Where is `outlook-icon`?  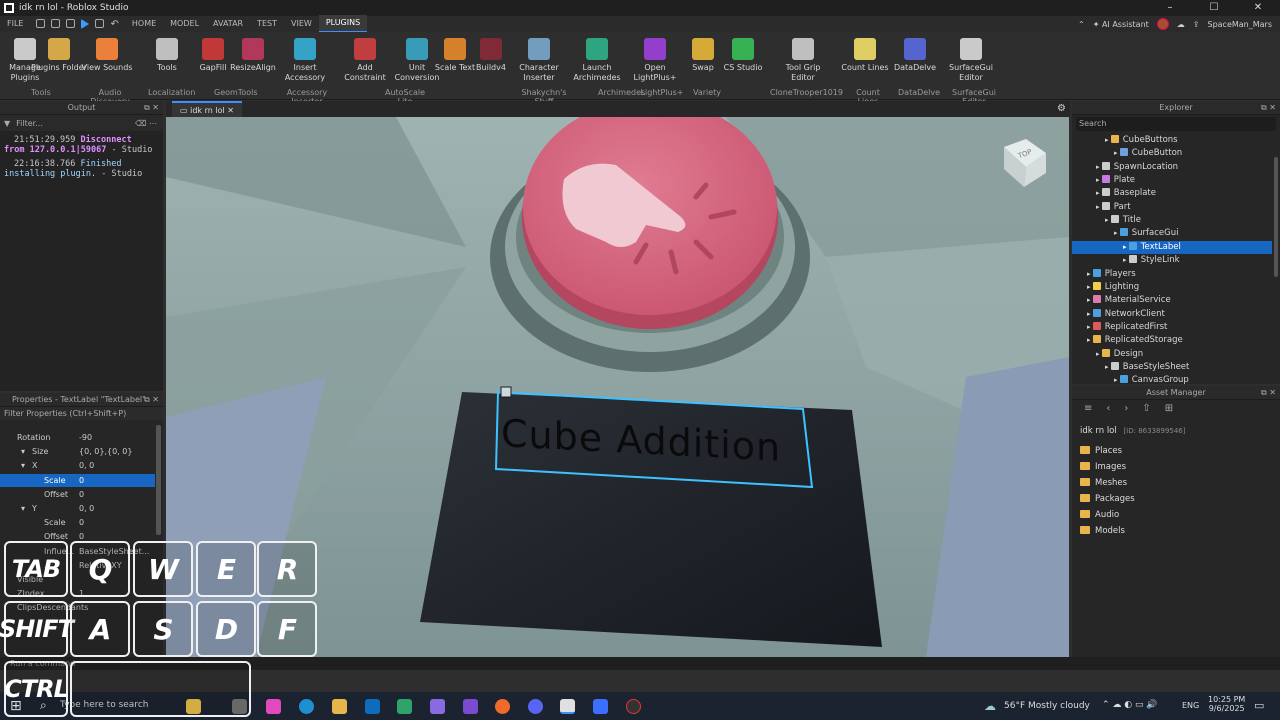 outlook-icon is located at coordinates (372, 706).